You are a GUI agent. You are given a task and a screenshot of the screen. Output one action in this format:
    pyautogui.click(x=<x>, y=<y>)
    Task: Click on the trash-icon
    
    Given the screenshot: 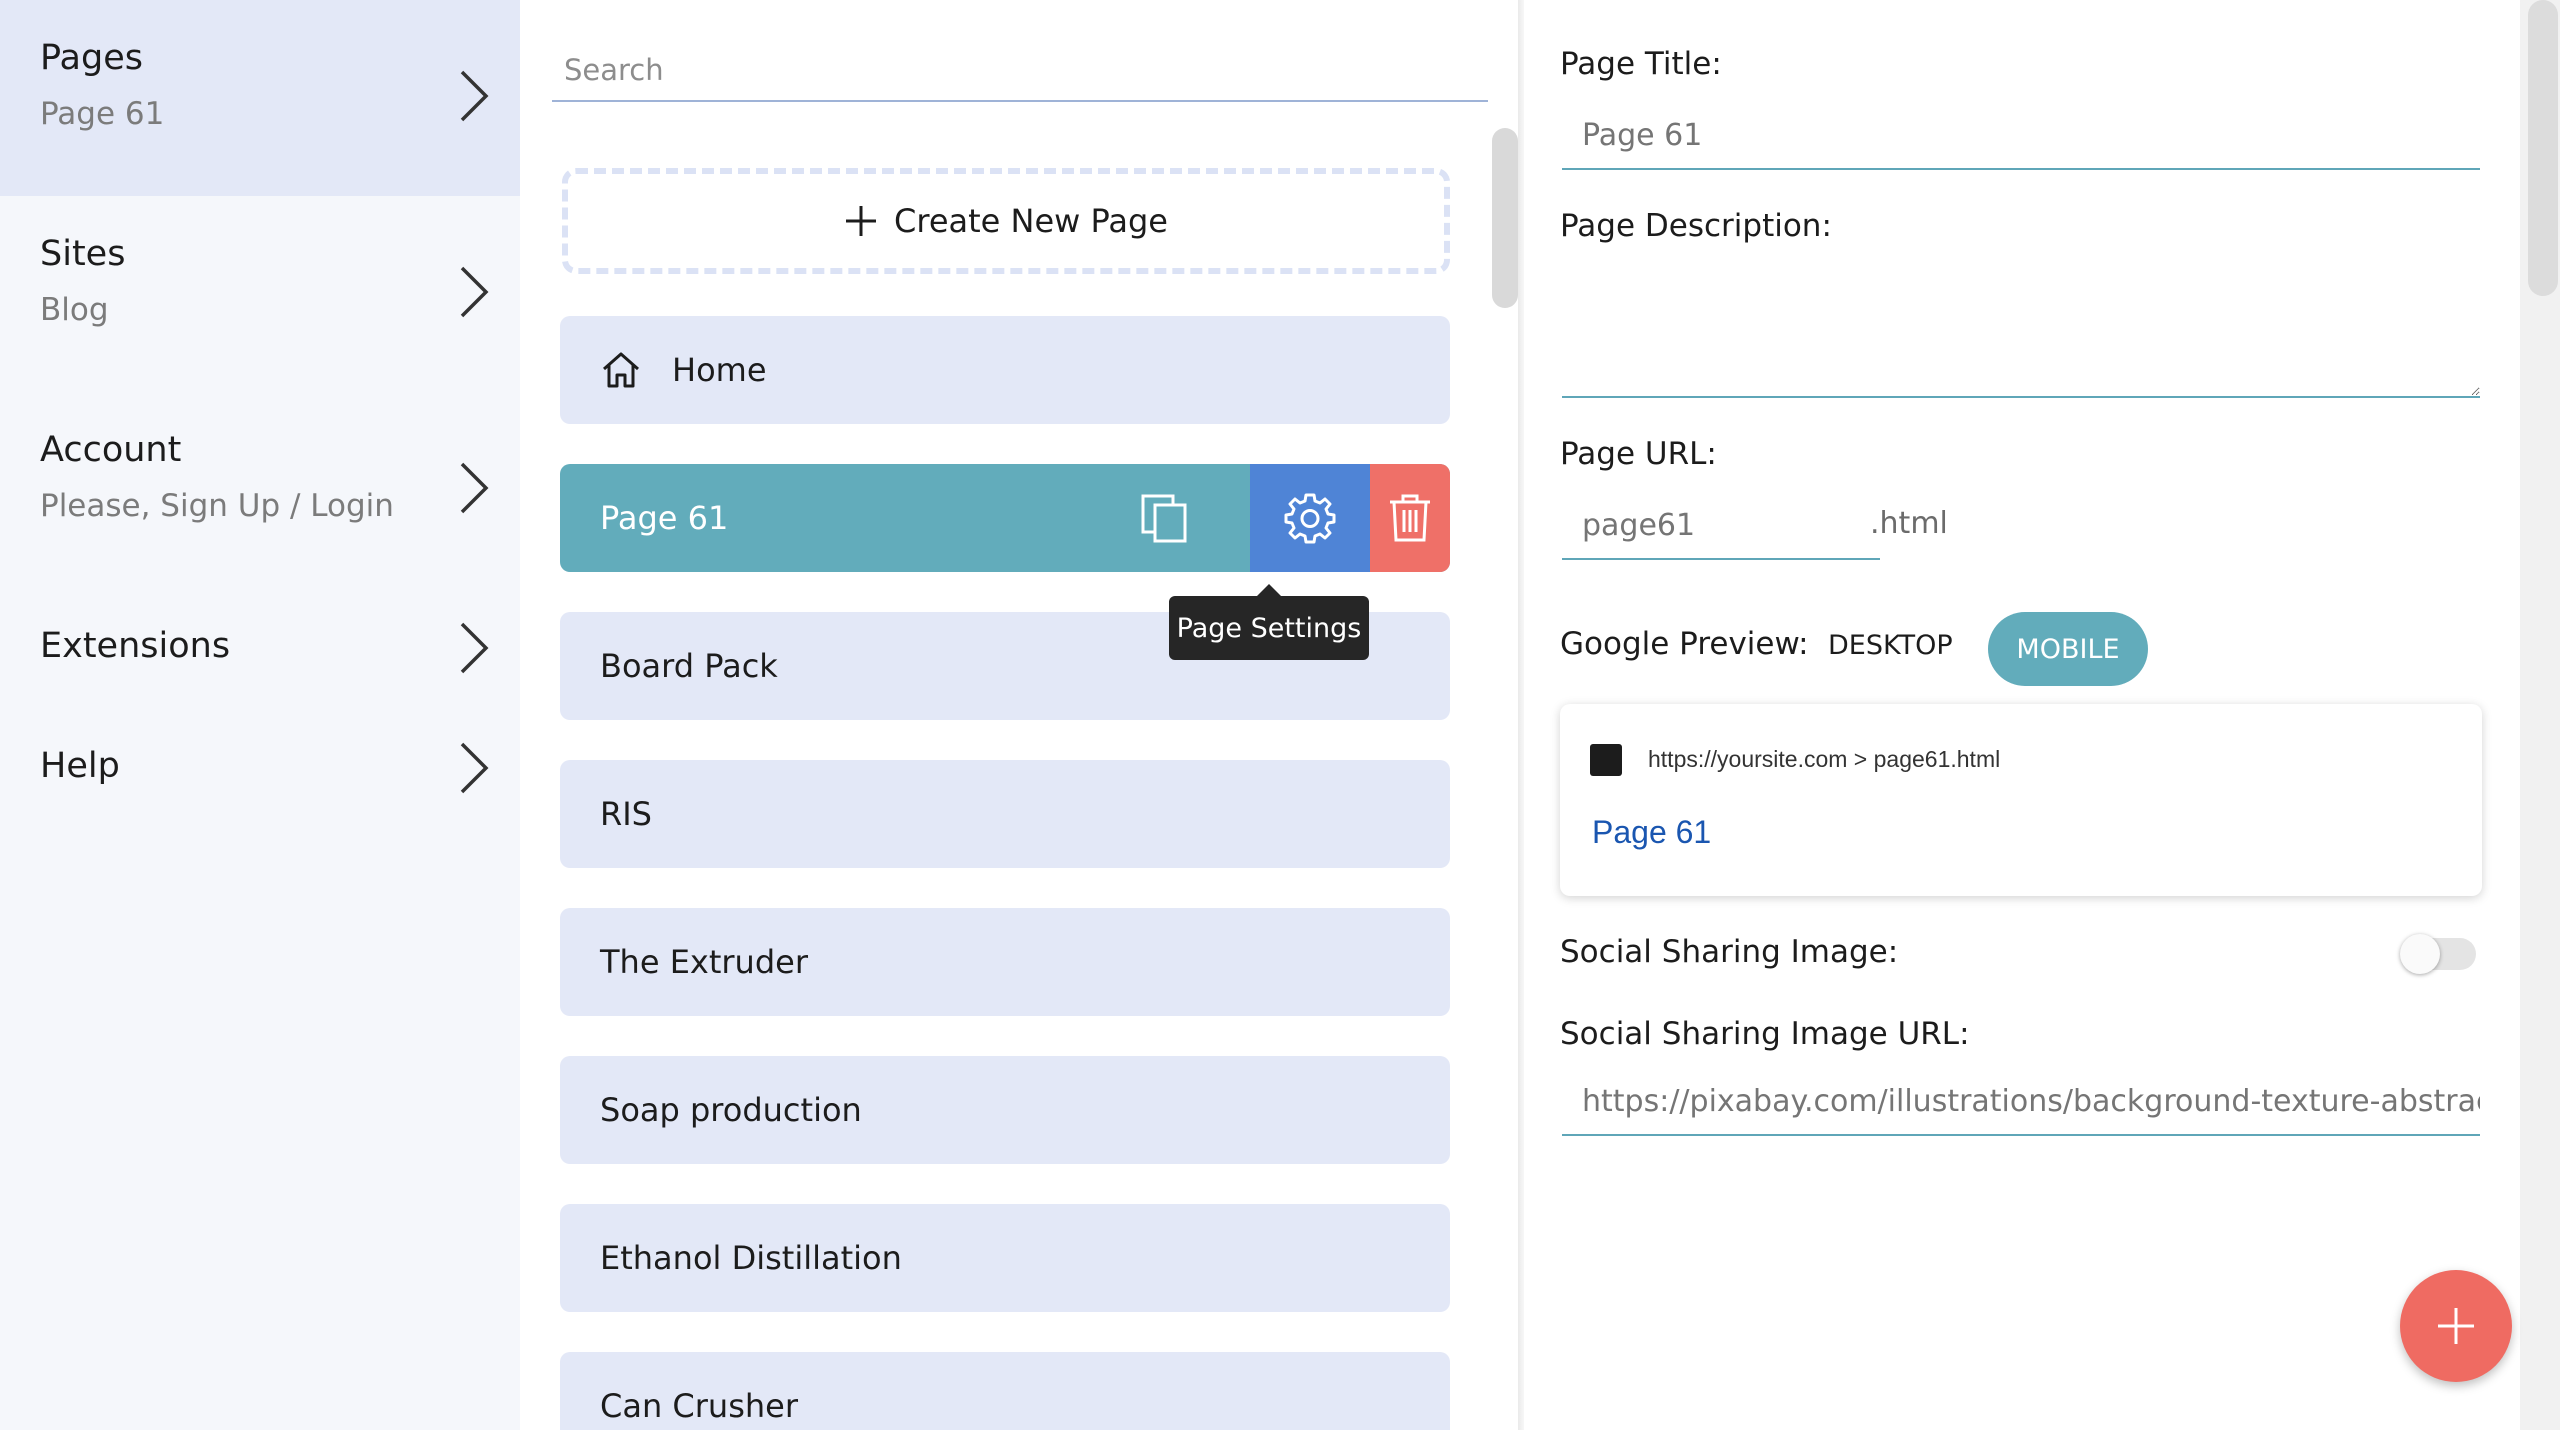 What is the action you would take?
    pyautogui.click(x=1410, y=518)
    